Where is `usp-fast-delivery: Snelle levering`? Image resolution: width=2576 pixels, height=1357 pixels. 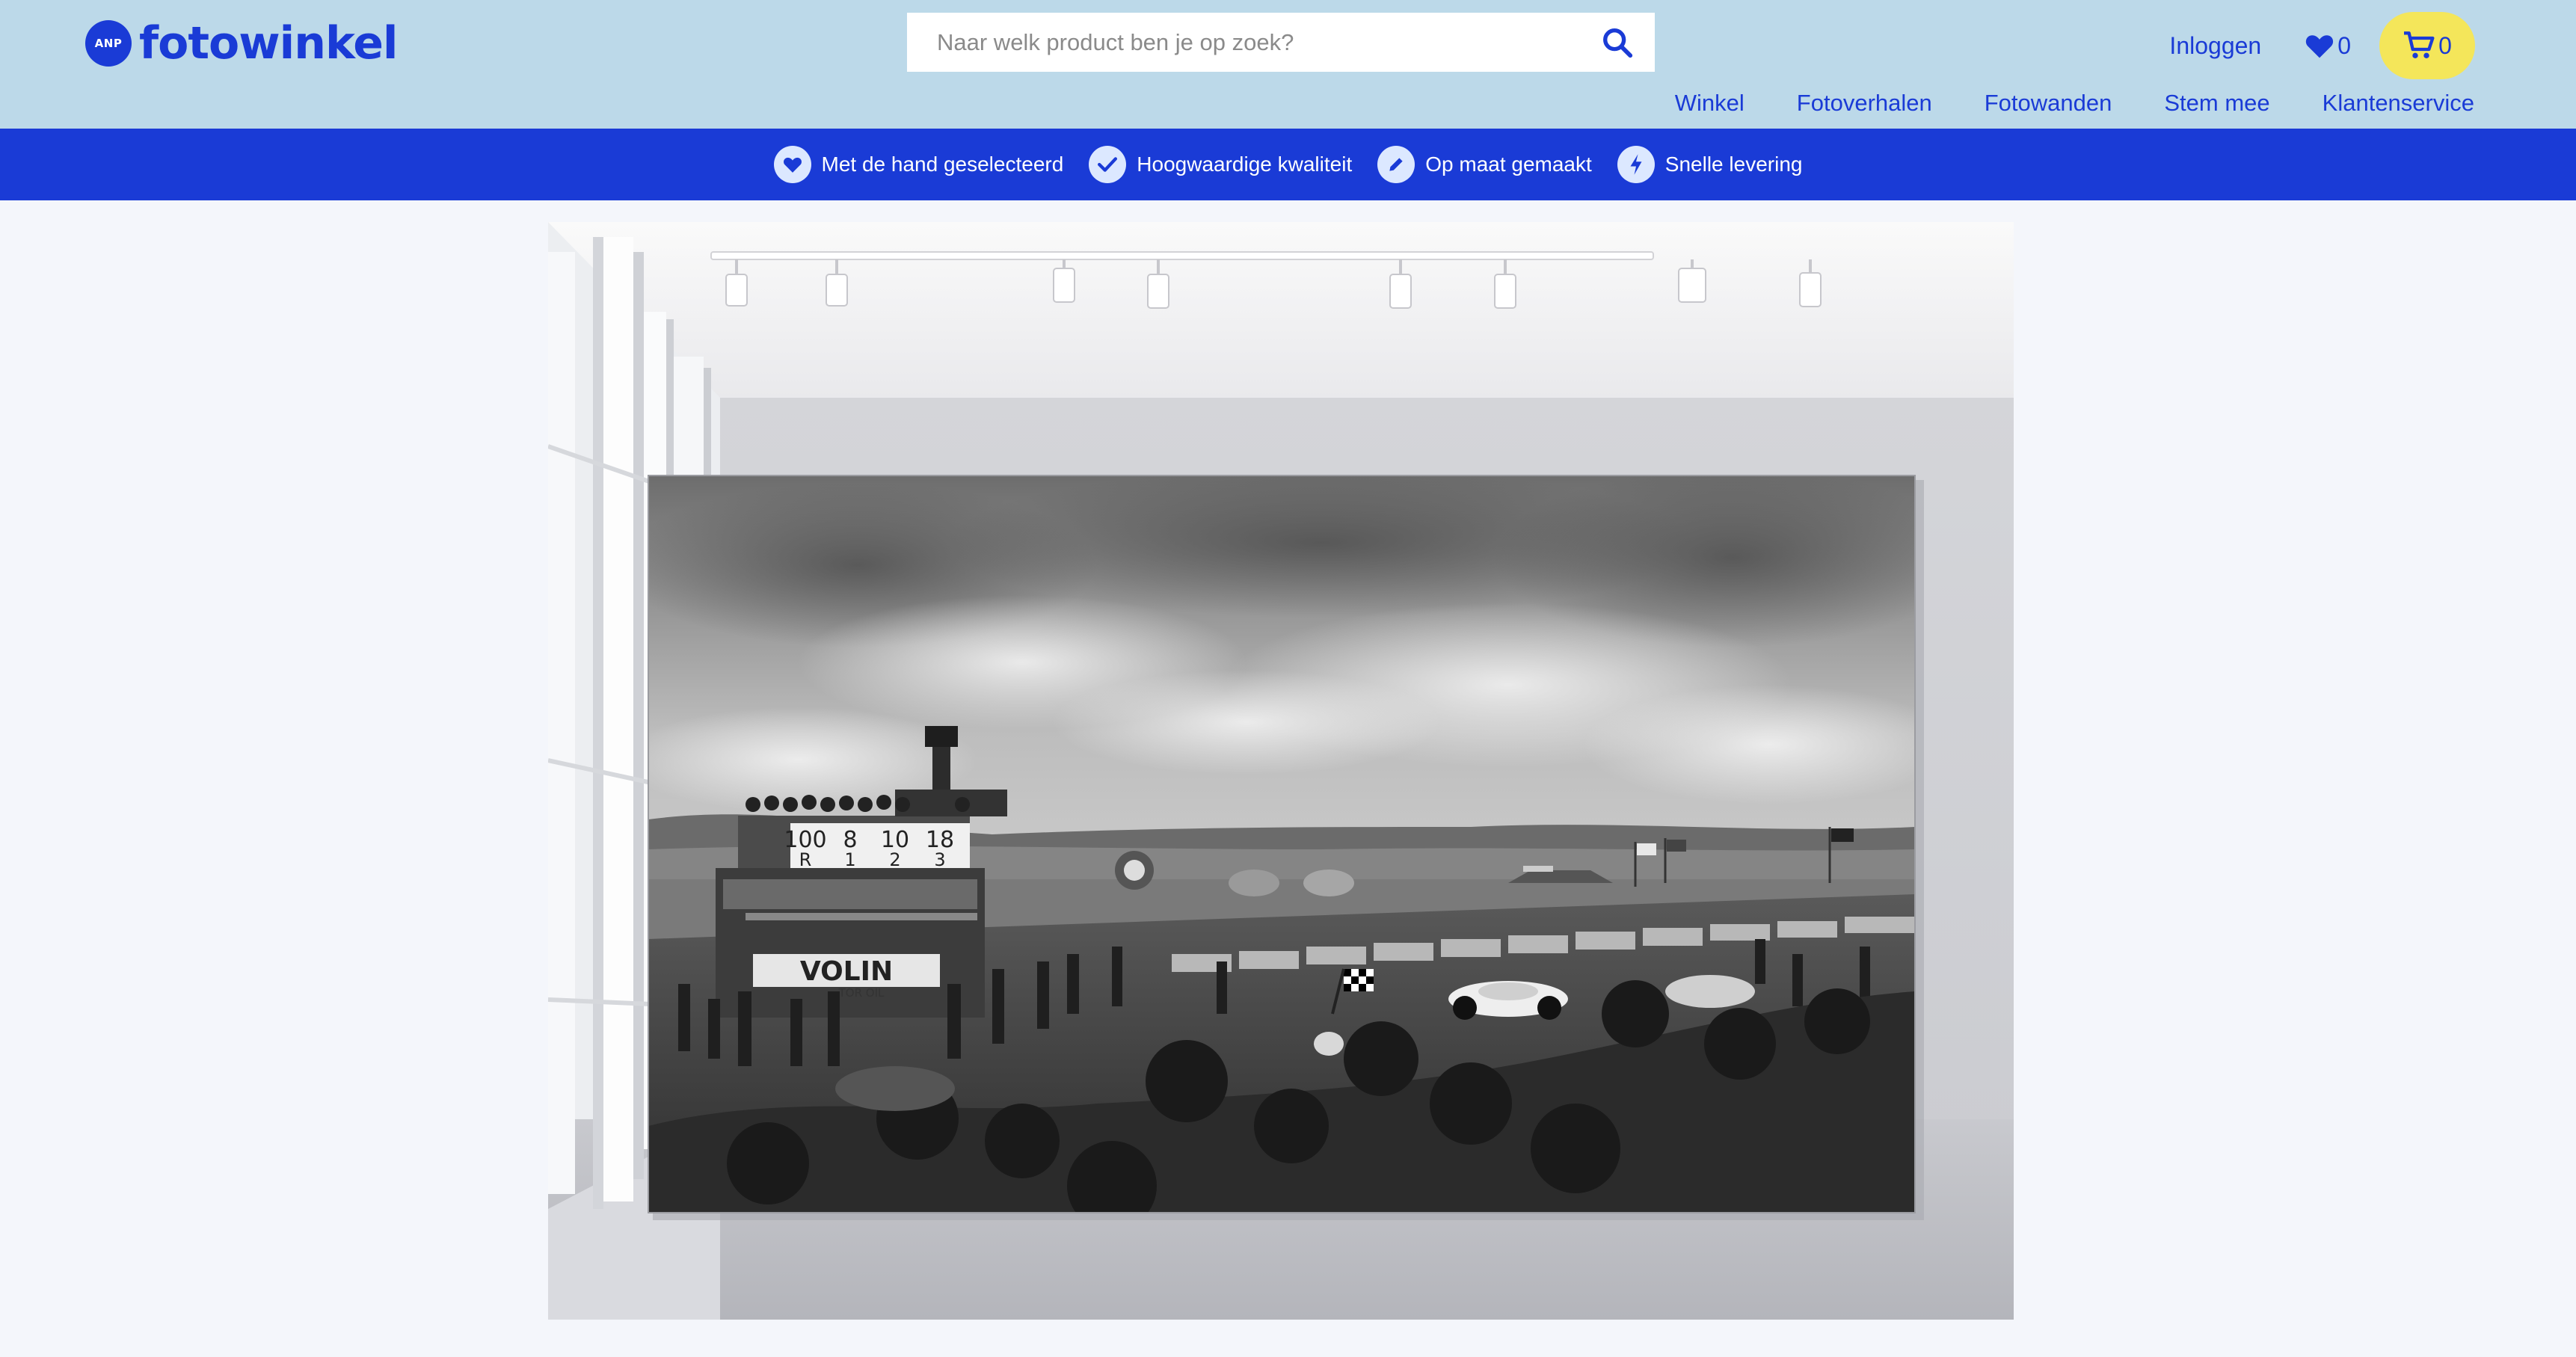 usp-fast-delivery: Snelle levering is located at coordinates (1710, 164).